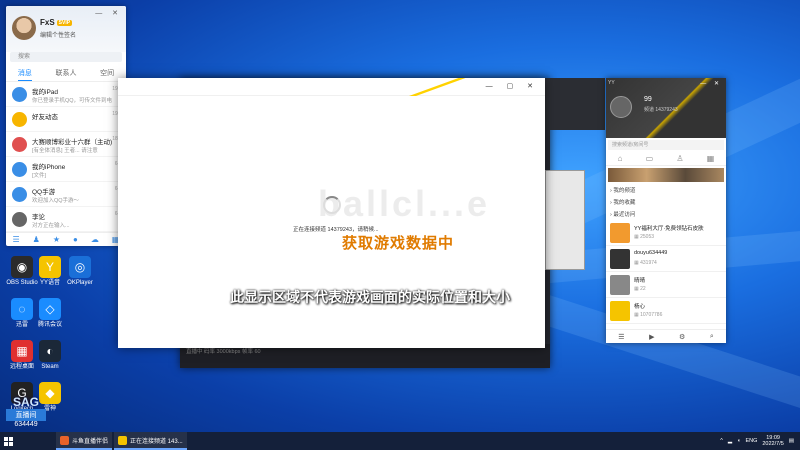 This screenshot has height=450, width=800. What do you see at coordinates (682, 337) in the screenshot?
I see `settings-icon: ⚙` at bounding box center [682, 337].